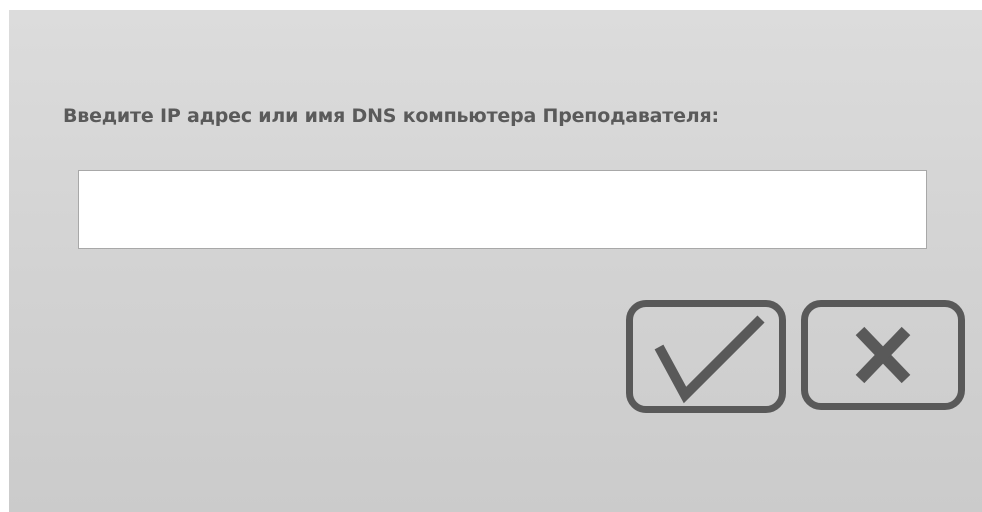 This screenshot has width=982, height=512. I want to click on ok-button, so click(706, 356).